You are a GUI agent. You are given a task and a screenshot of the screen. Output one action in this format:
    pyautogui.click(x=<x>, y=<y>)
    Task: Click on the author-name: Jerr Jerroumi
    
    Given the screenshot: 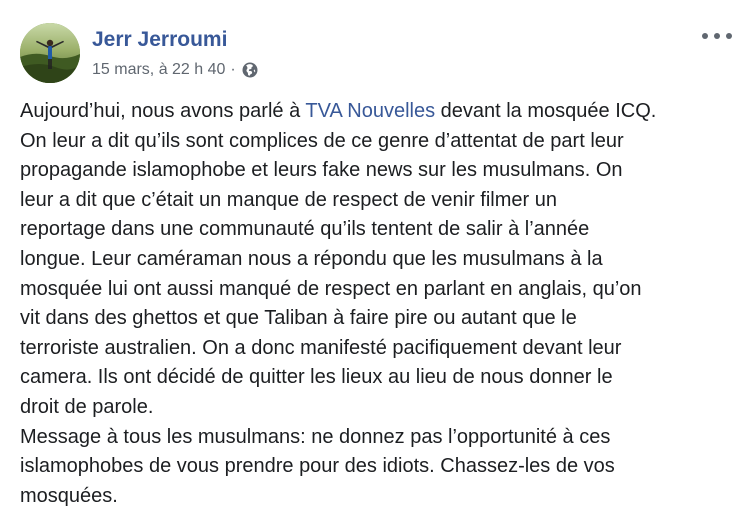 What is the action you would take?
    pyautogui.click(x=159, y=40)
    